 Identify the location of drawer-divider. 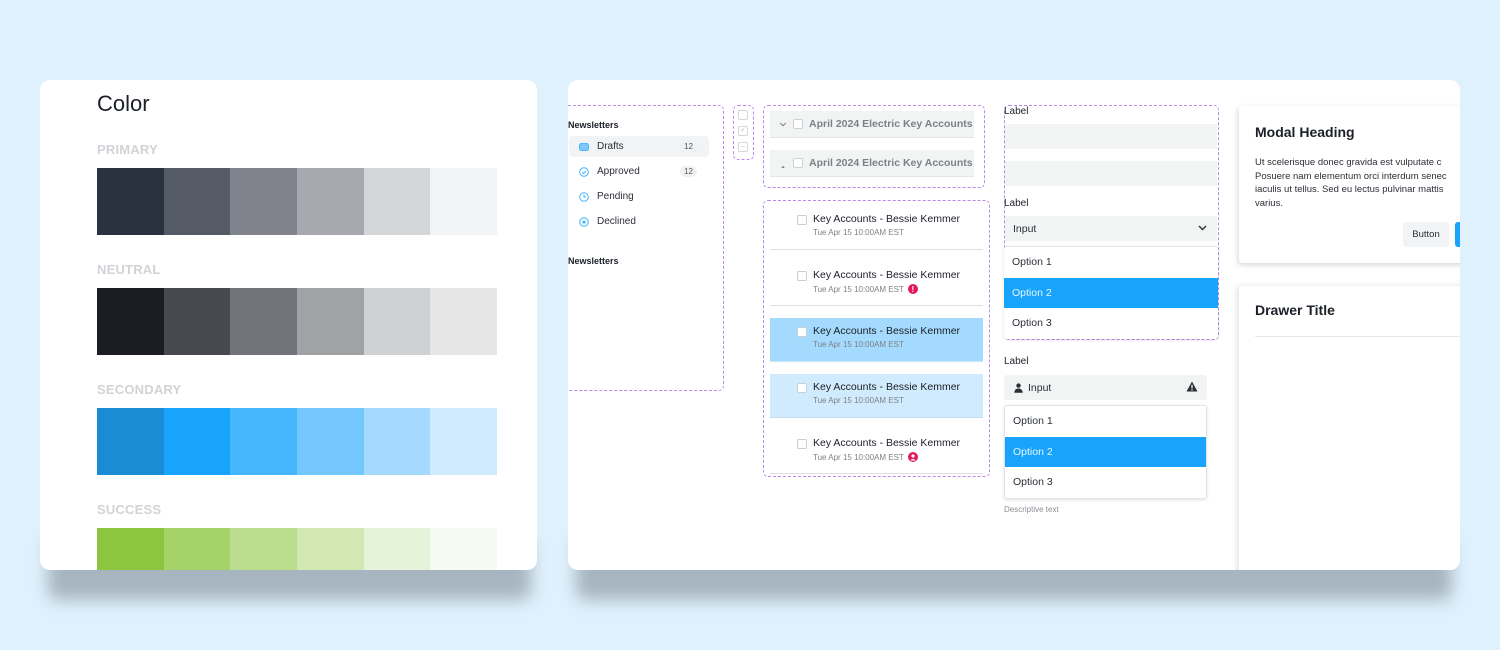
(1357, 336).